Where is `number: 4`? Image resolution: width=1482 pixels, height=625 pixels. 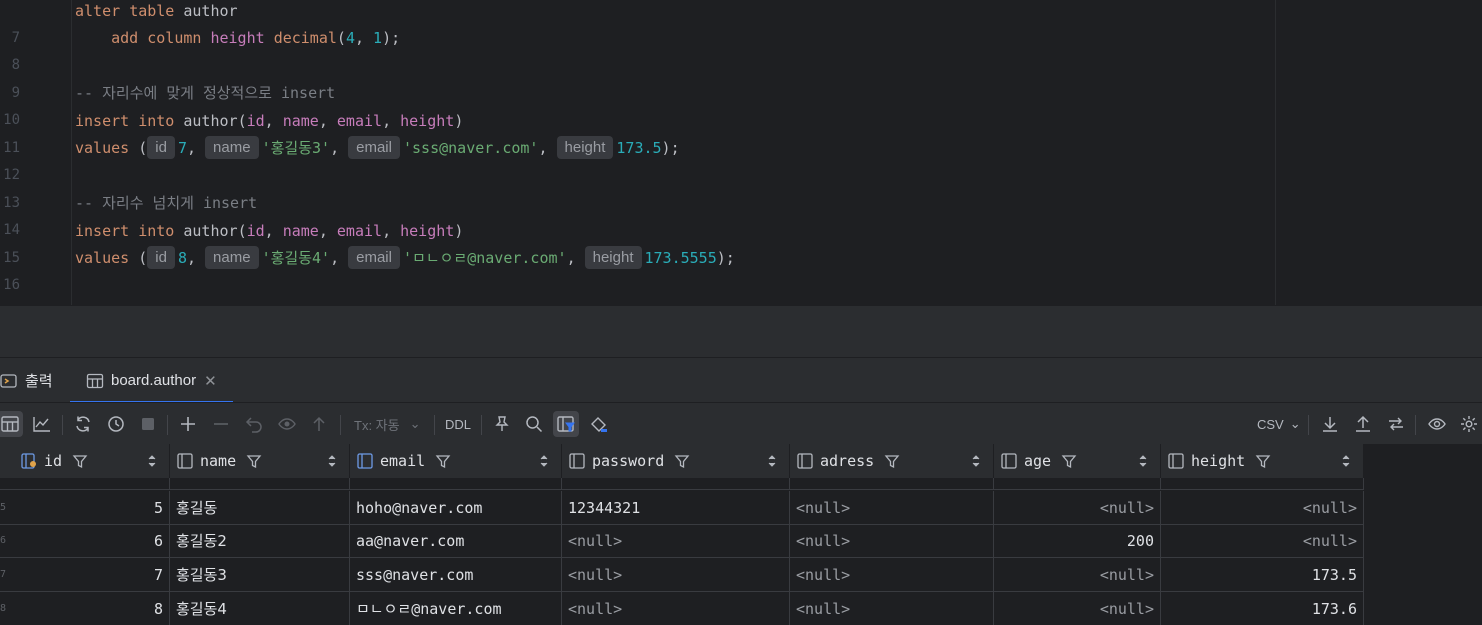 number: 4 is located at coordinates (350, 38).